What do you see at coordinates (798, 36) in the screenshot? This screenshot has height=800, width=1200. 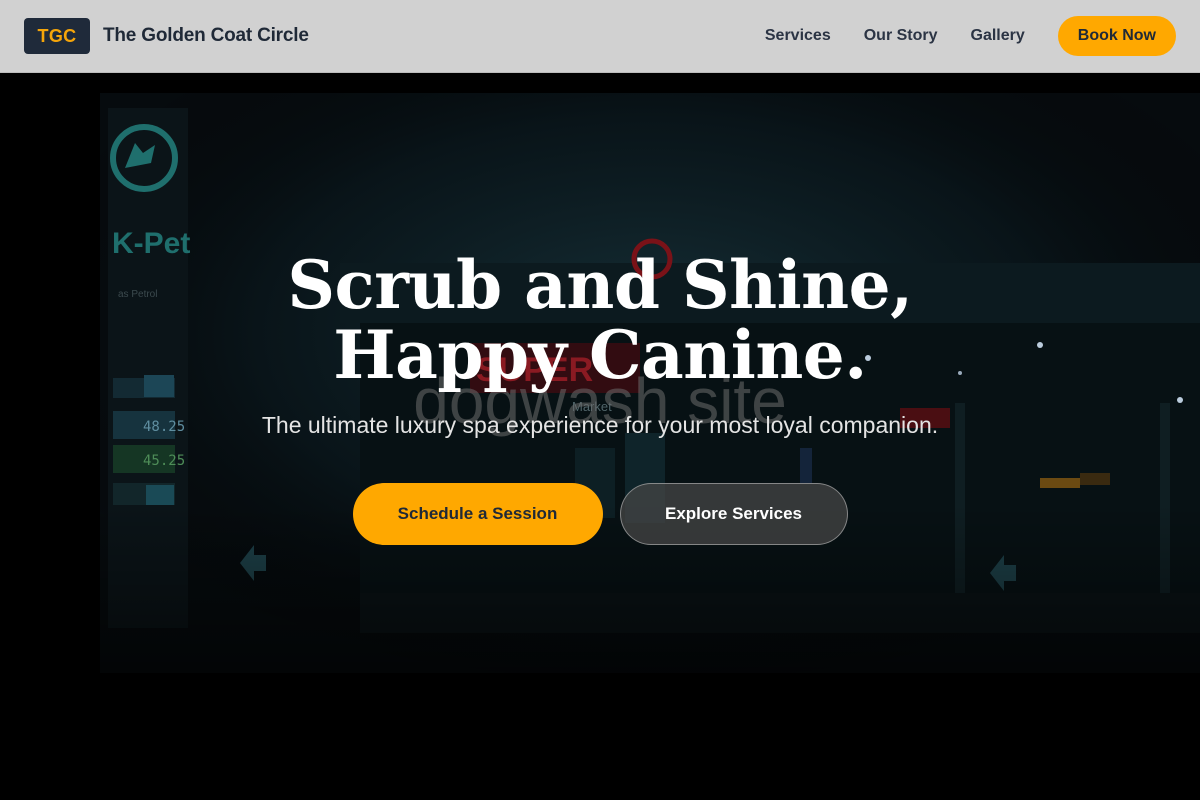 I see `nav-services: Services` at bounding box center [798, 36].